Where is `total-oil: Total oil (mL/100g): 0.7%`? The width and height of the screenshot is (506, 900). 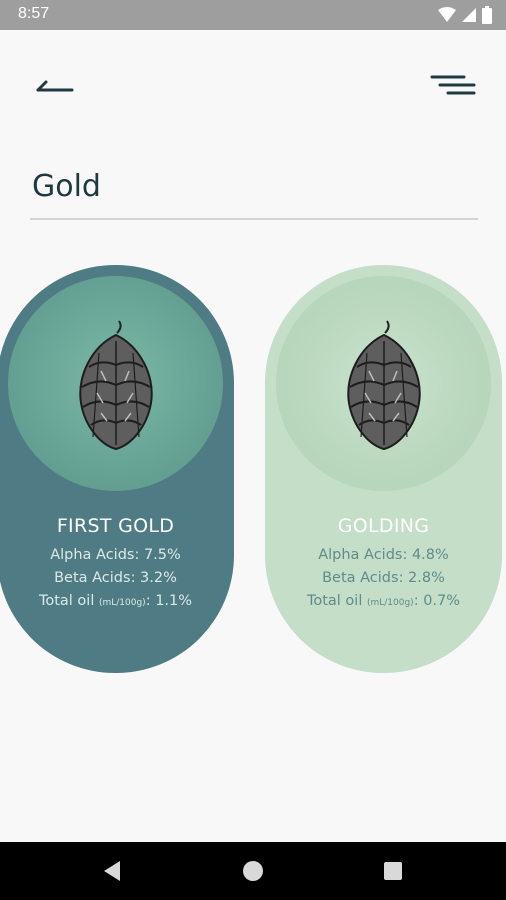 total-oil: Total oil (mL/100g): 0.7% is located at coordinates (383, 601).